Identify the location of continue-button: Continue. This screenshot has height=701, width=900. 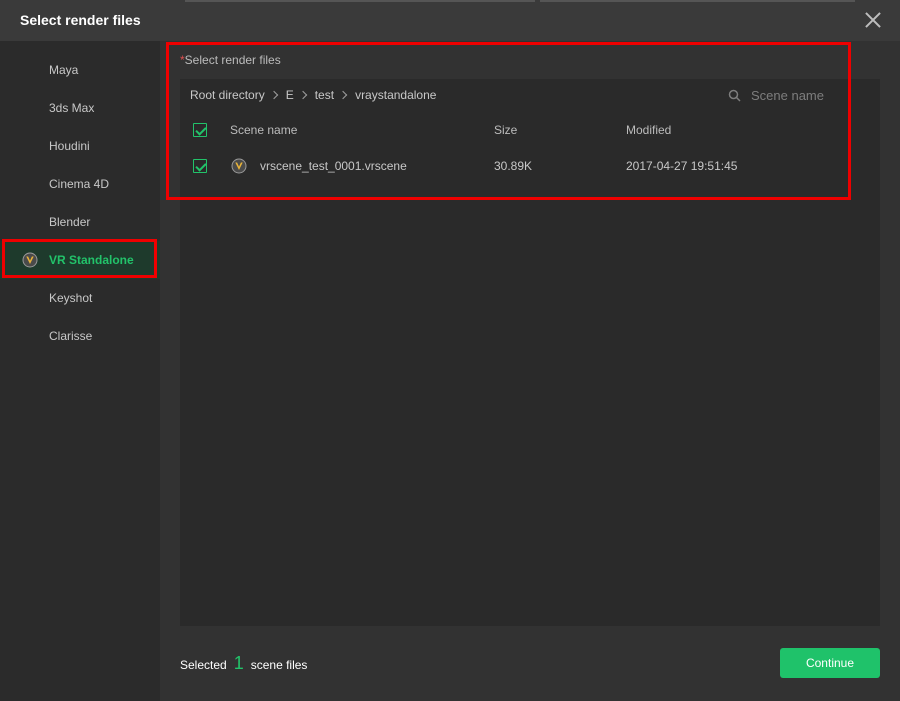
(830, 663).